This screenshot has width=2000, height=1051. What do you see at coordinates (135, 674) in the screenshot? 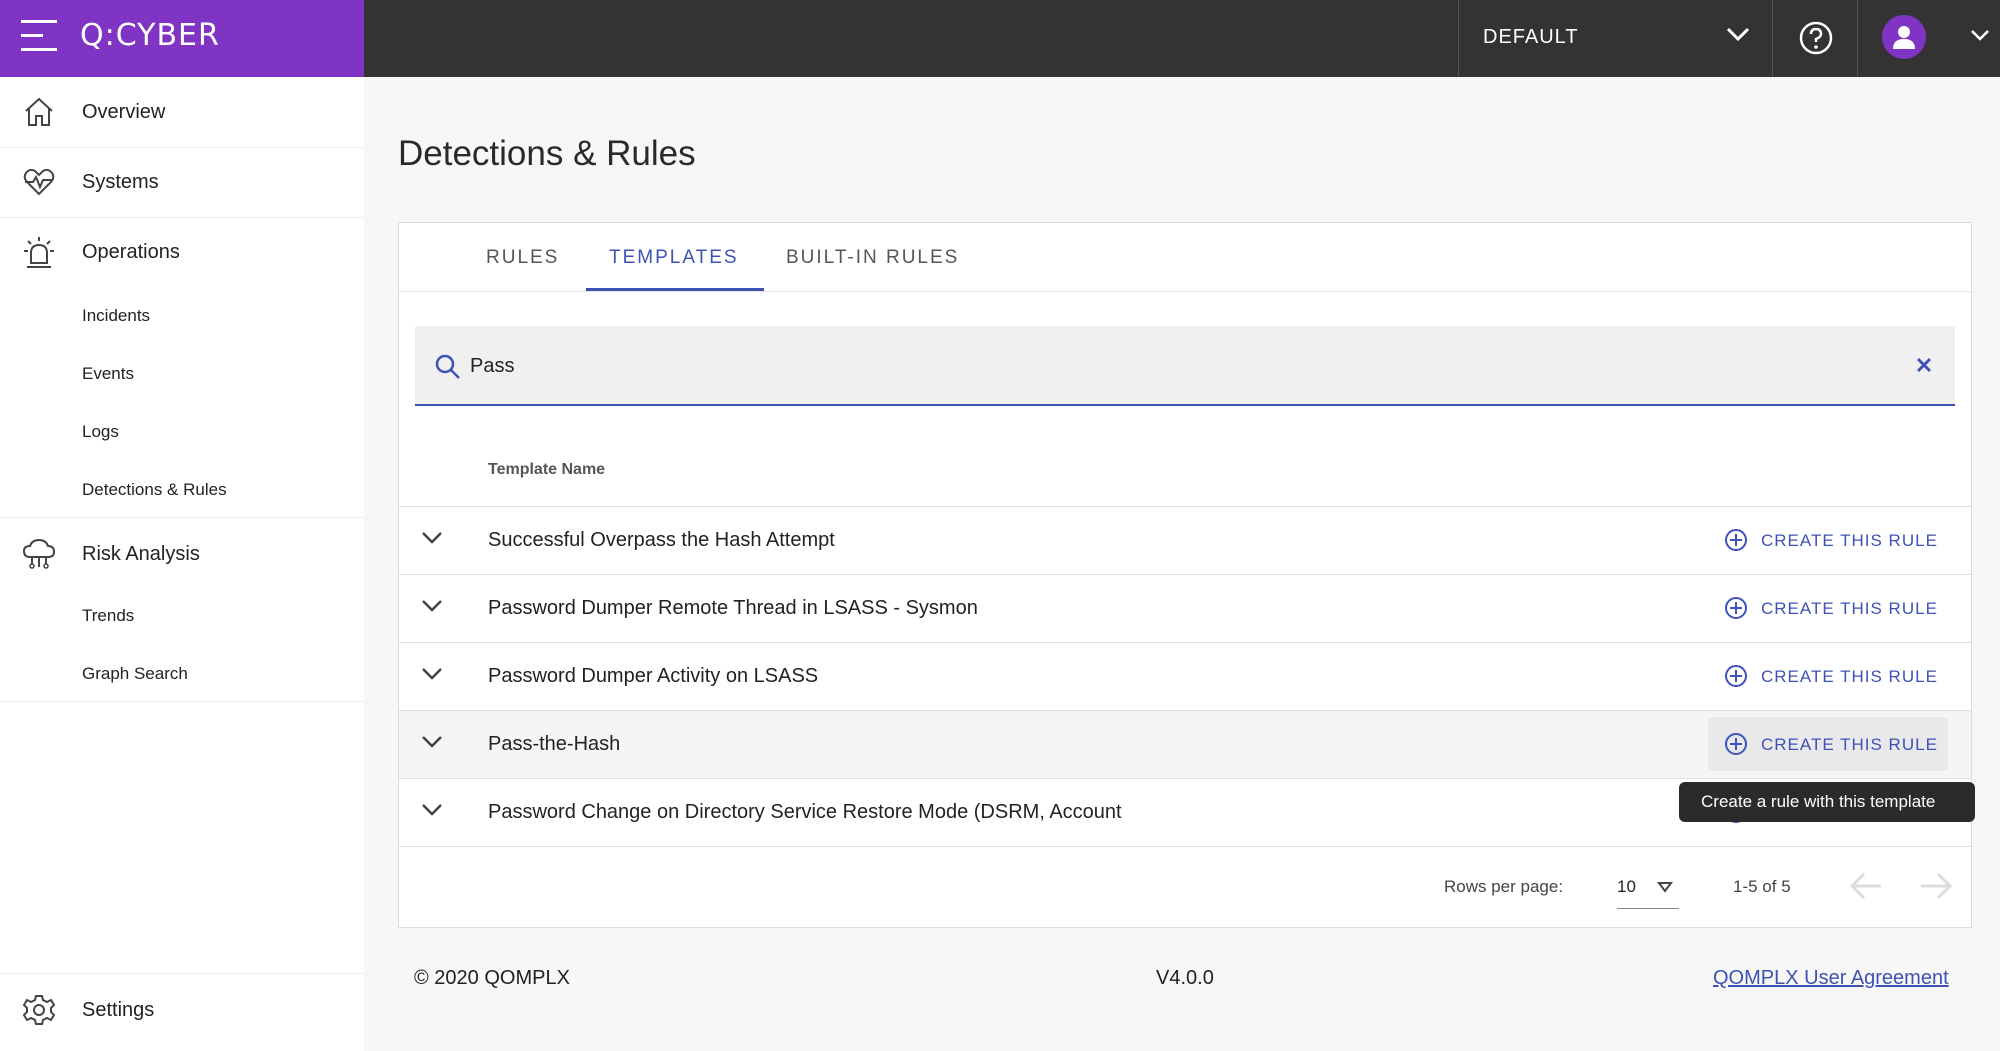
I see `sidebar-item-graph-search: Graph Search` at bounding box center [135, 674].